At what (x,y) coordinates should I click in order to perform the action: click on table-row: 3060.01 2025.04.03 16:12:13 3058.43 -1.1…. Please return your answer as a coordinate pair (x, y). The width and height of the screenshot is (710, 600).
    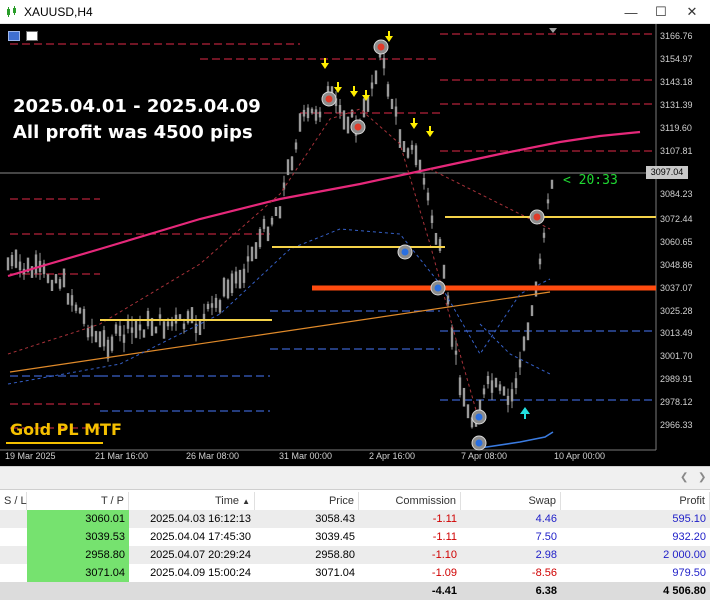
    Looking at the image, I should click on (355, 519).